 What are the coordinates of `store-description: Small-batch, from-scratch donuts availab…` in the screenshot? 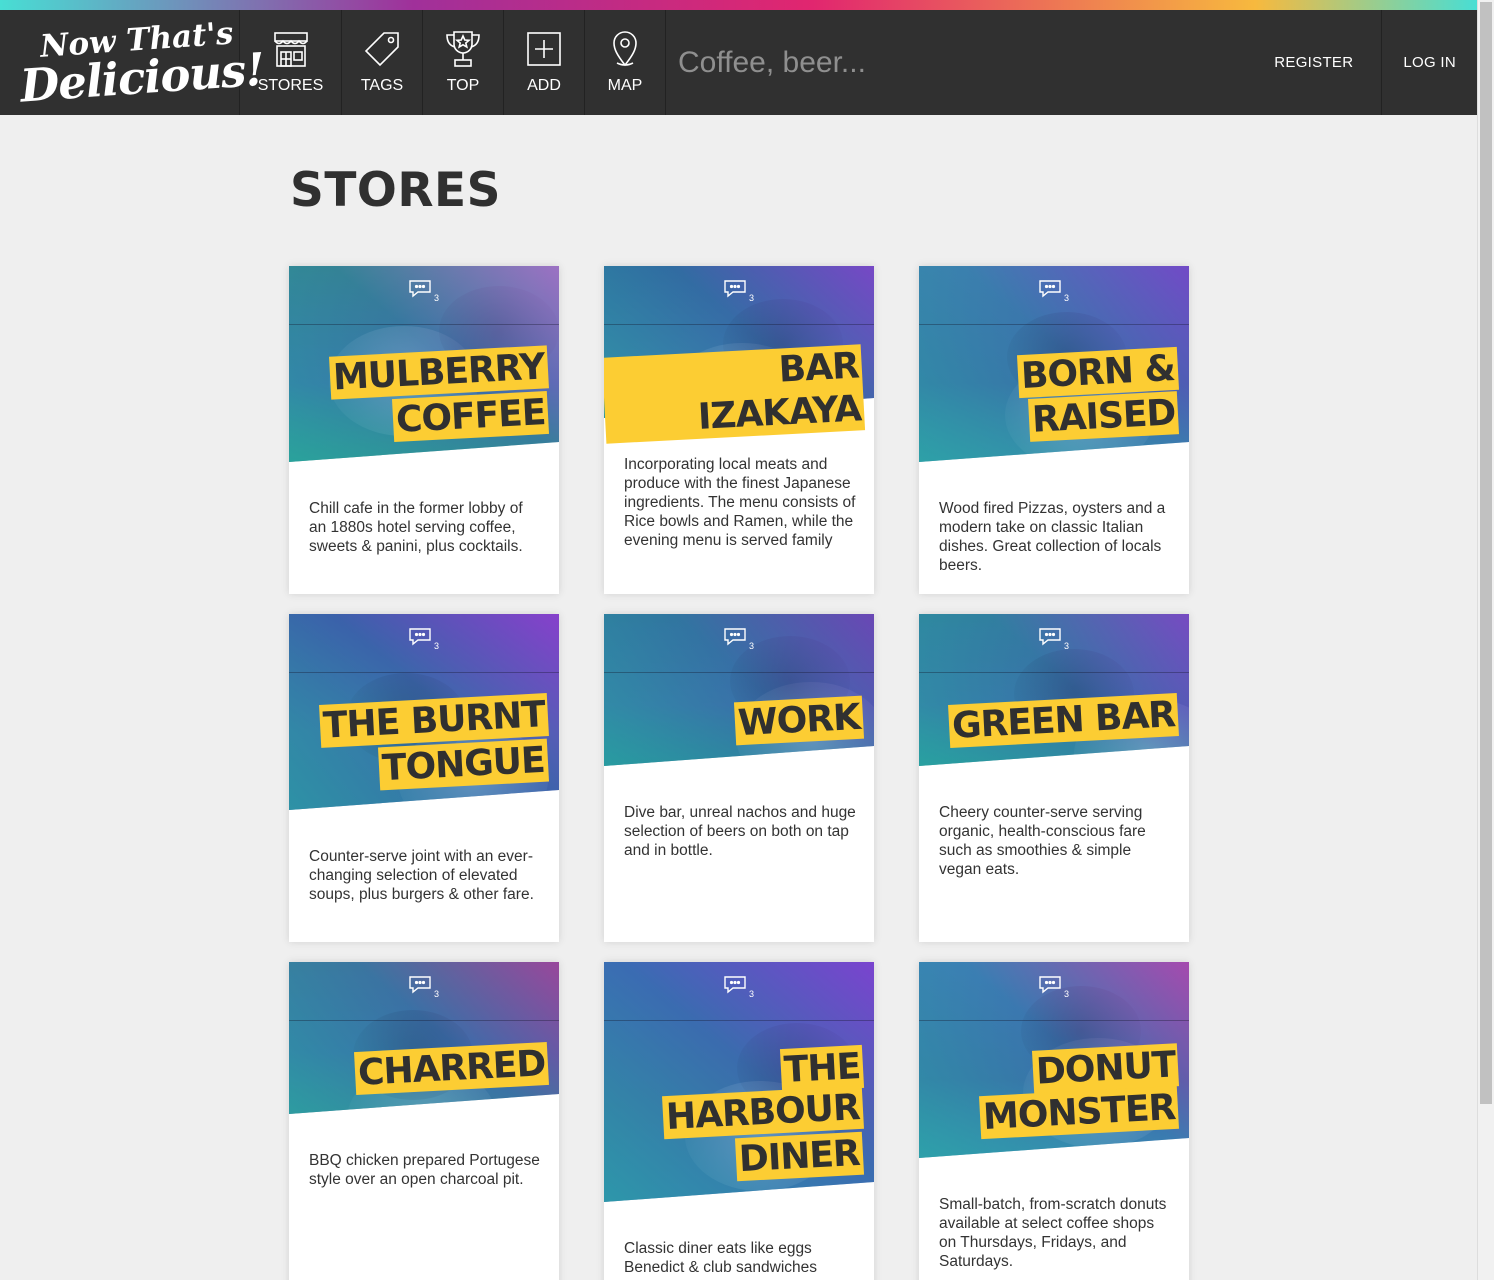 It's located at (1053, 1233).